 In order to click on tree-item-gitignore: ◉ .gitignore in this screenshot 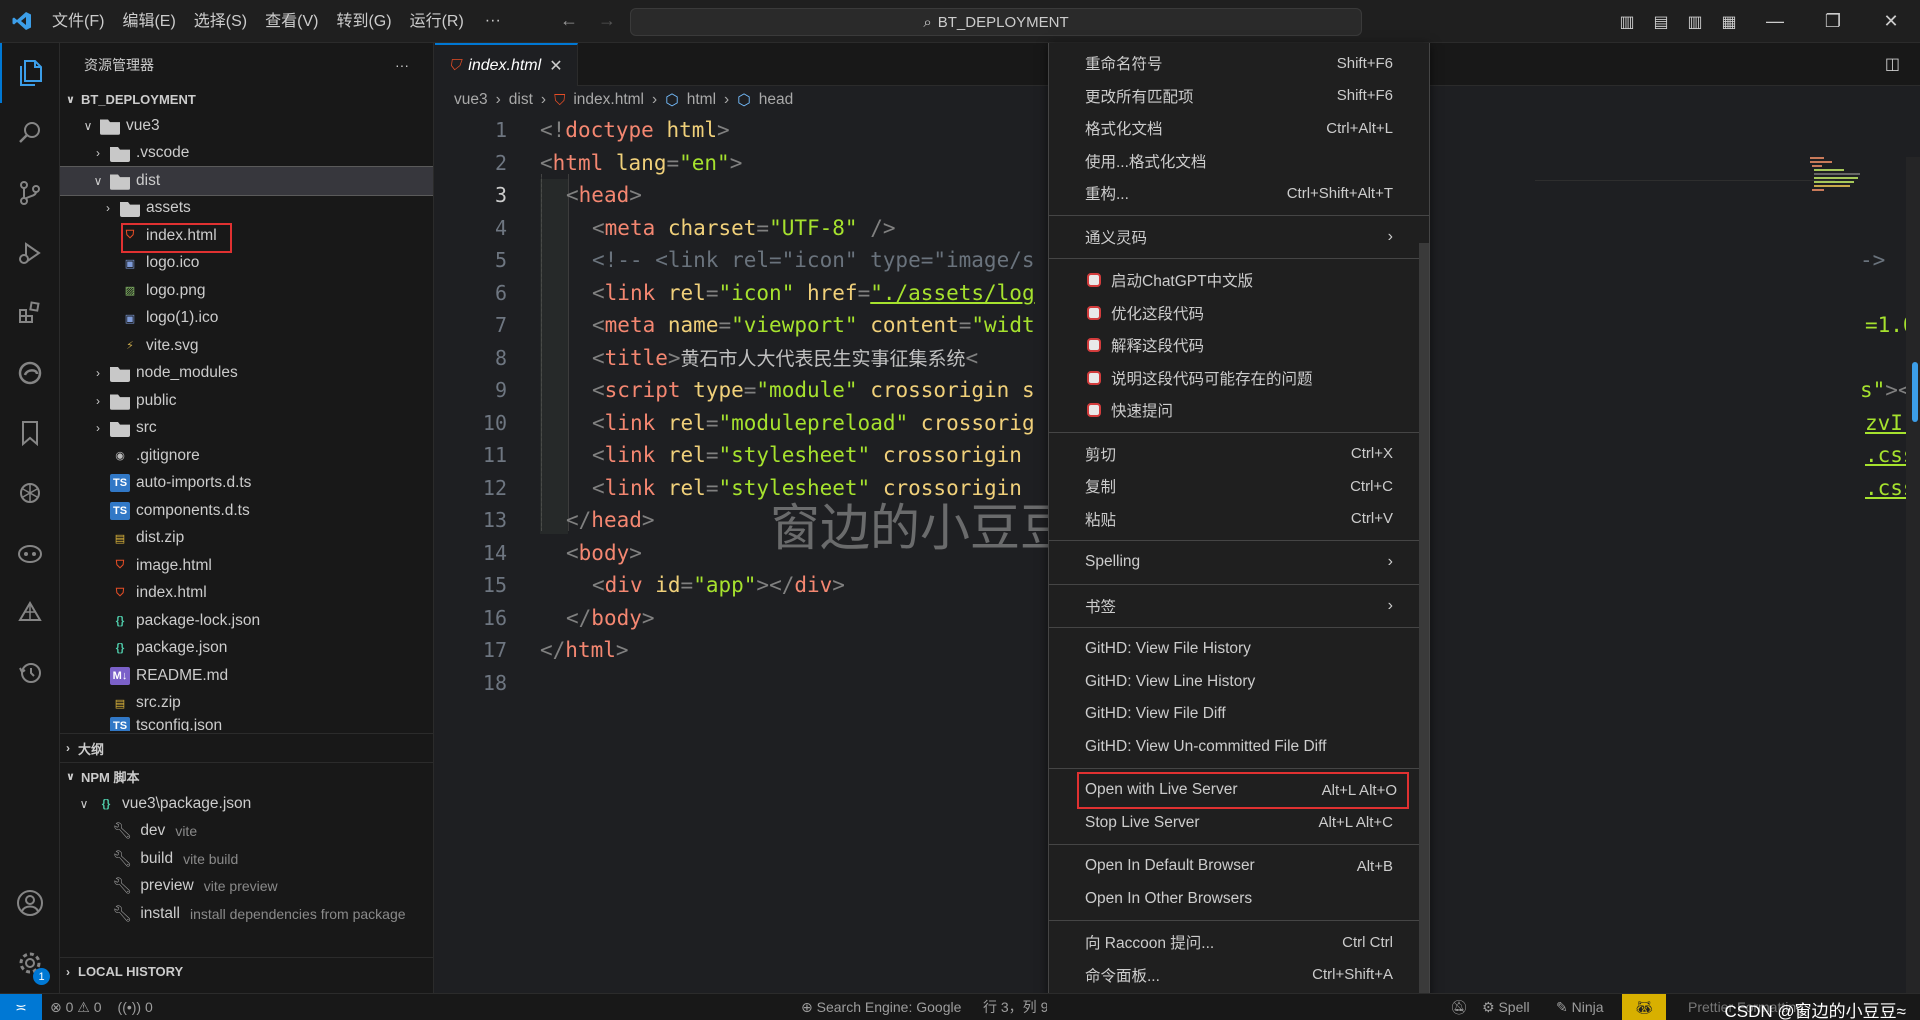, I will do `click(246, 456)`.